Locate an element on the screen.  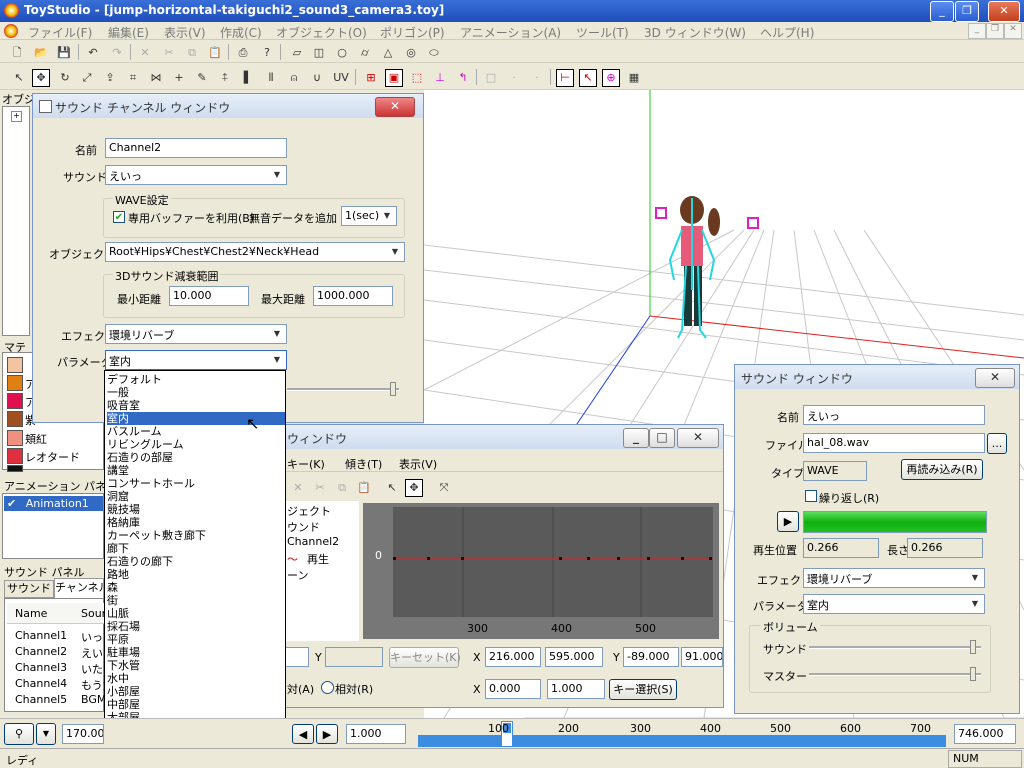
dropdown-option: 平原 is located at coordinates (196, 639).